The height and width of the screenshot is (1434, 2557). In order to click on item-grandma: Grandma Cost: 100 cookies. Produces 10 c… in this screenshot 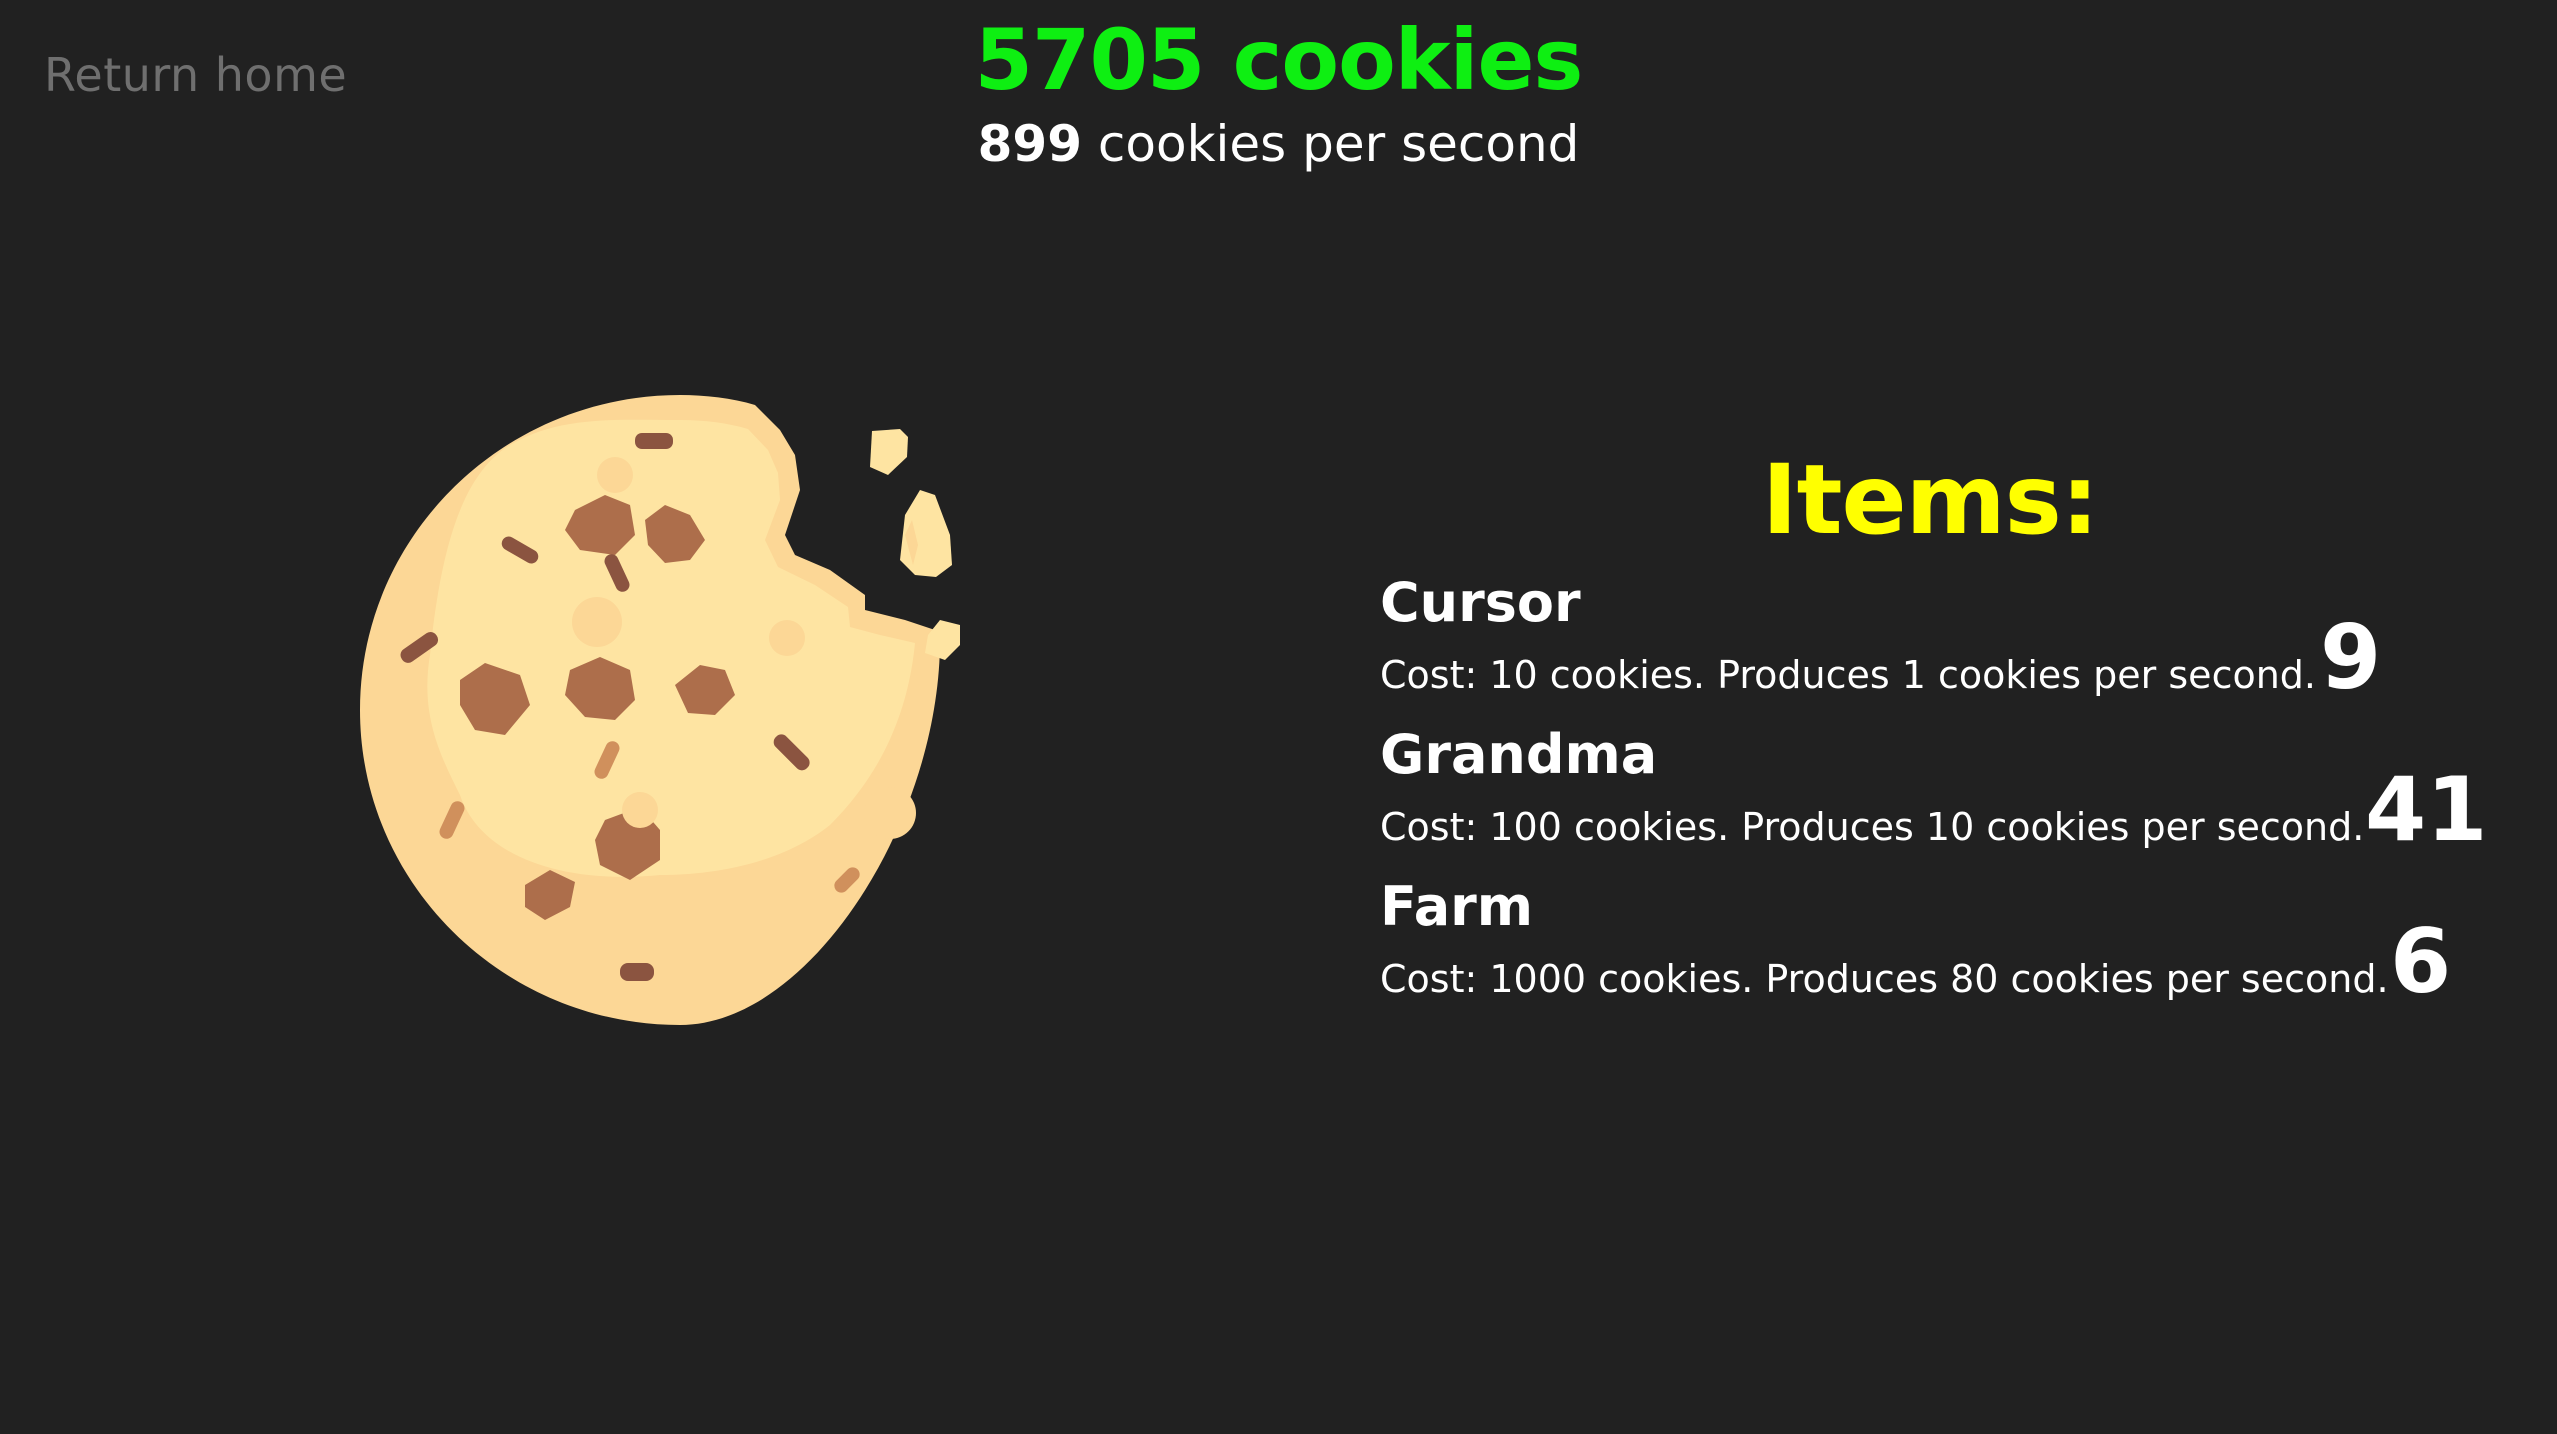, I will do `click(1950, 796)`.